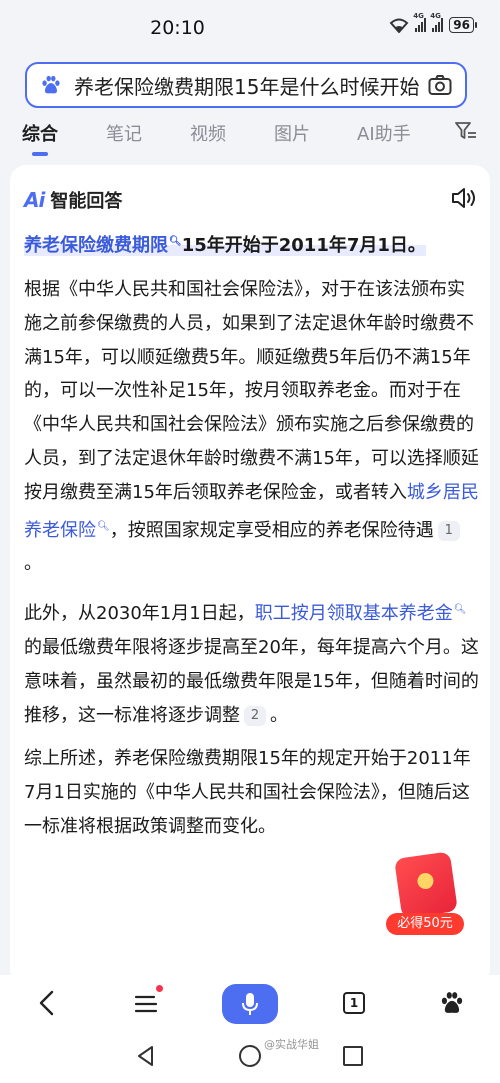  Describe the element at coordinates (159, 988) in the screenshot. I see `notification-dot` at that location.